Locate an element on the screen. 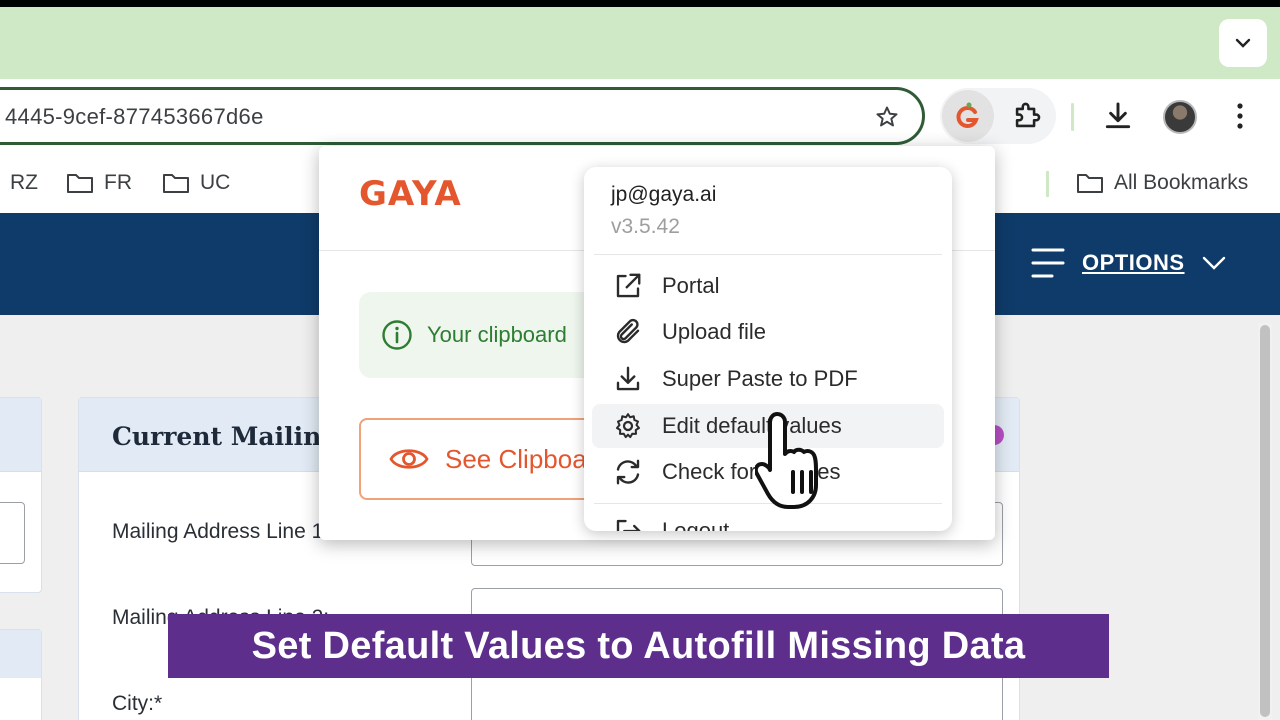 The image size is (1280, 720). menu-item-upload-file: Upload file is located at coordinates (768, 332).